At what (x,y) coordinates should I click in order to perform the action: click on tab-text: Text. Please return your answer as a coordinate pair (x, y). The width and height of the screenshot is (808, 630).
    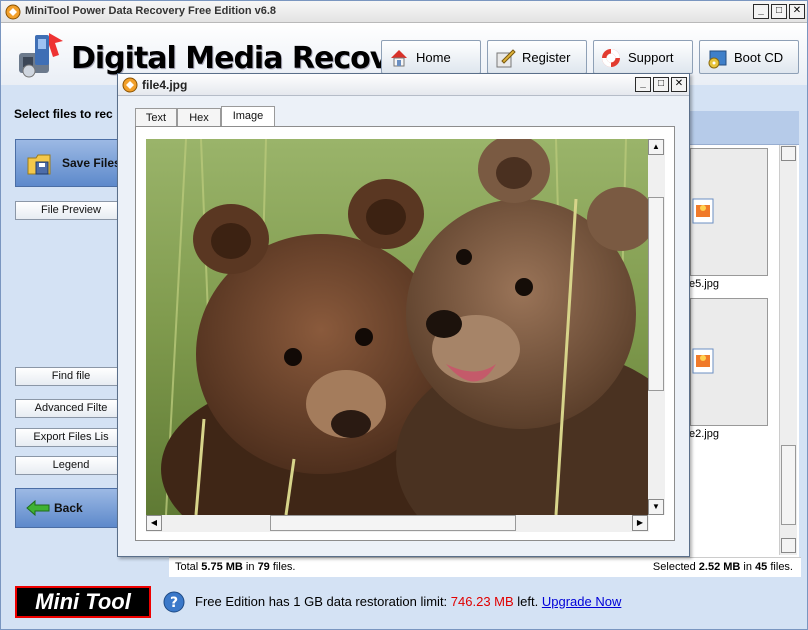
    Looking at the image, I should click on (156, 117).